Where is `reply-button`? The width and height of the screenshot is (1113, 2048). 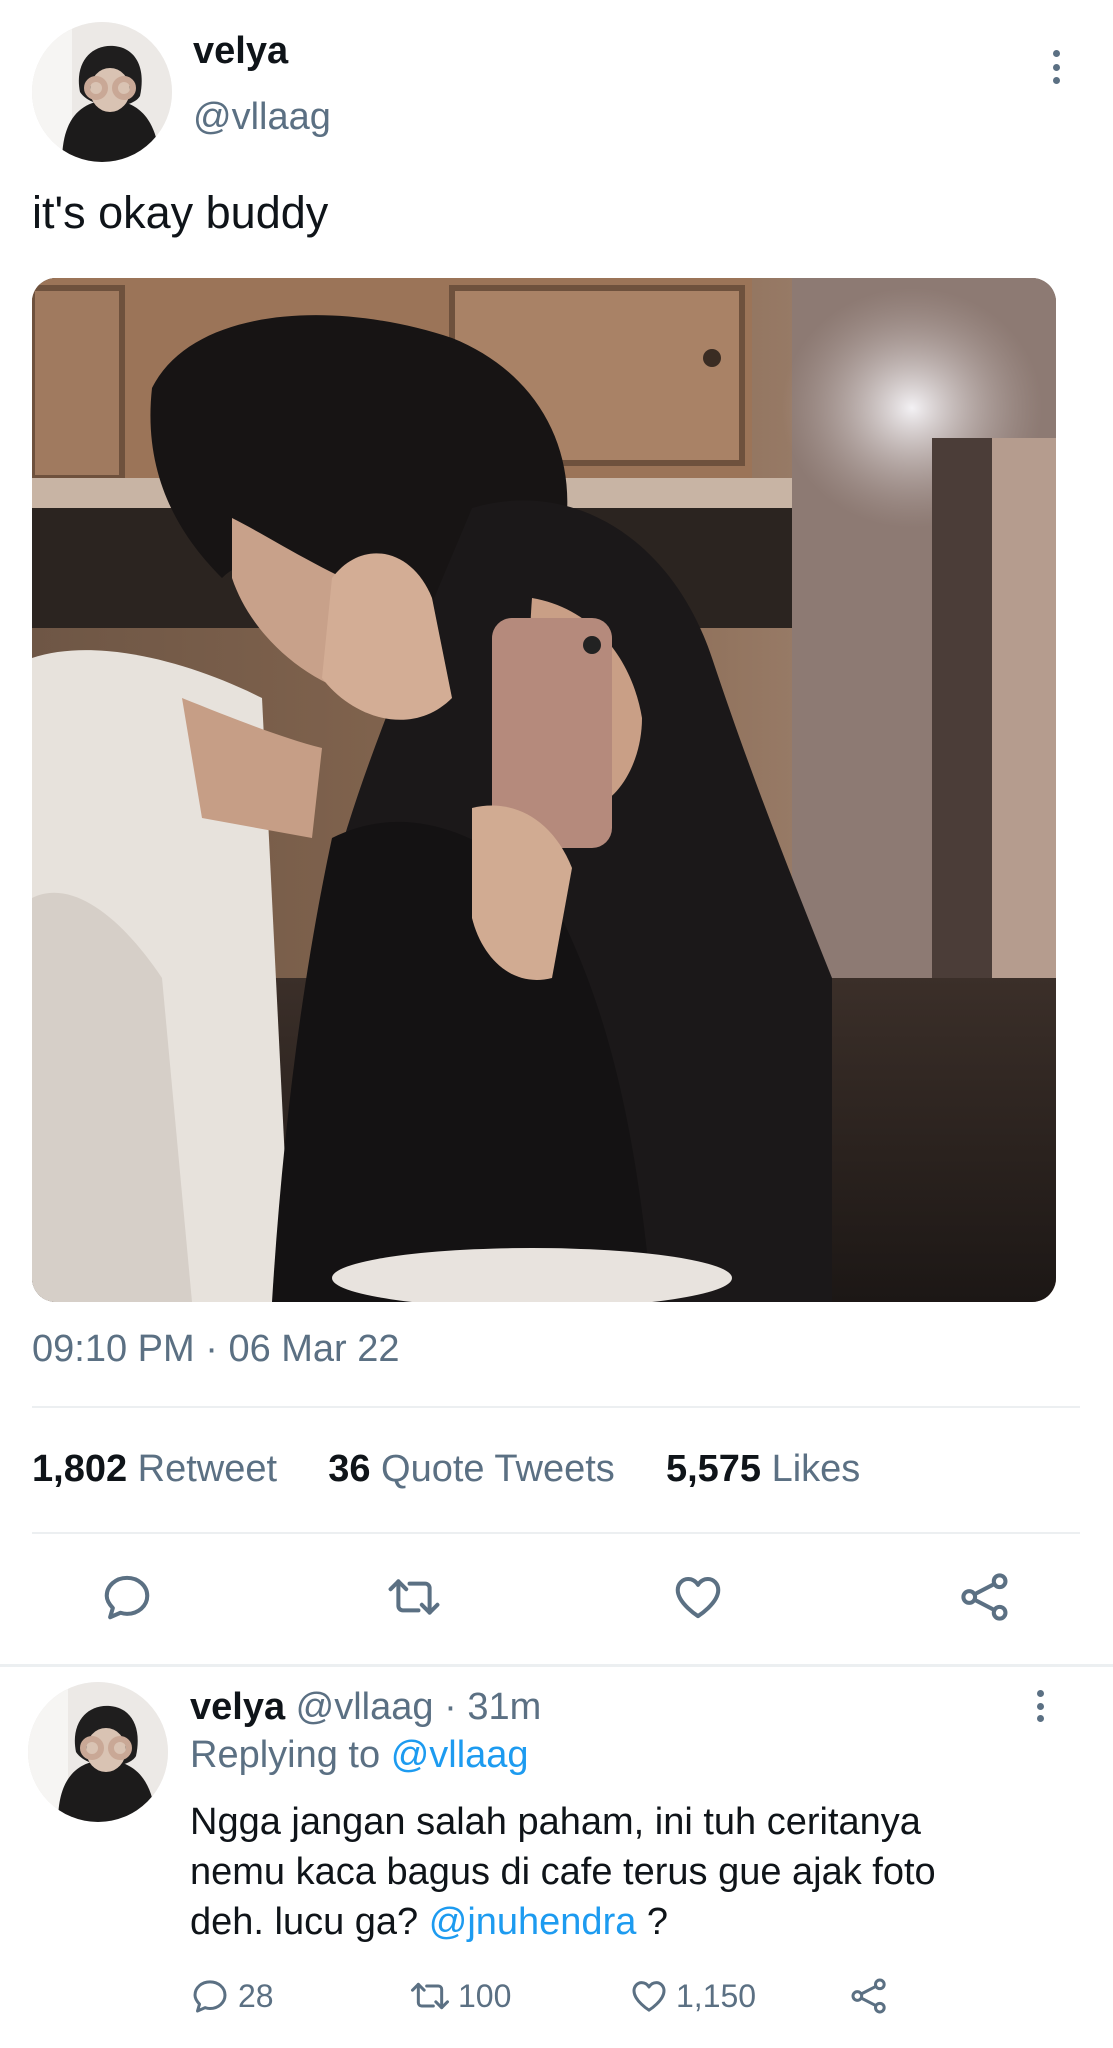
reply-button is located at coordinates (127, 1597).